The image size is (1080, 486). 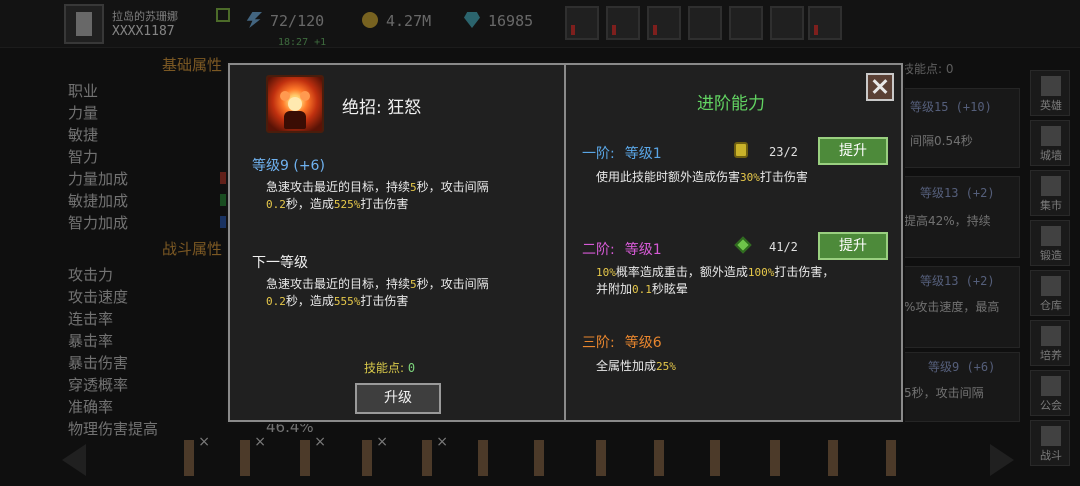 I want to click on energy-timer: 18:27 +1, so click(x=302, y=42).